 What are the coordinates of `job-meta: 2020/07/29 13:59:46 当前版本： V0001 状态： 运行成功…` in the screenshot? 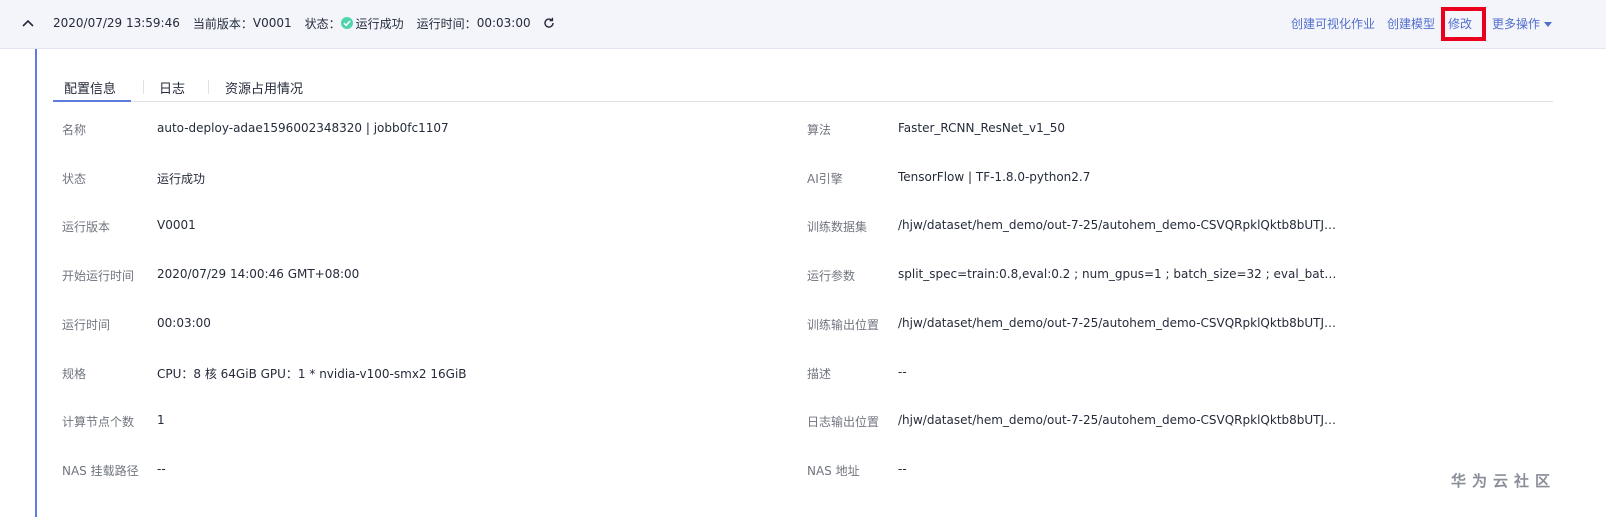 It's located at (304, 23).